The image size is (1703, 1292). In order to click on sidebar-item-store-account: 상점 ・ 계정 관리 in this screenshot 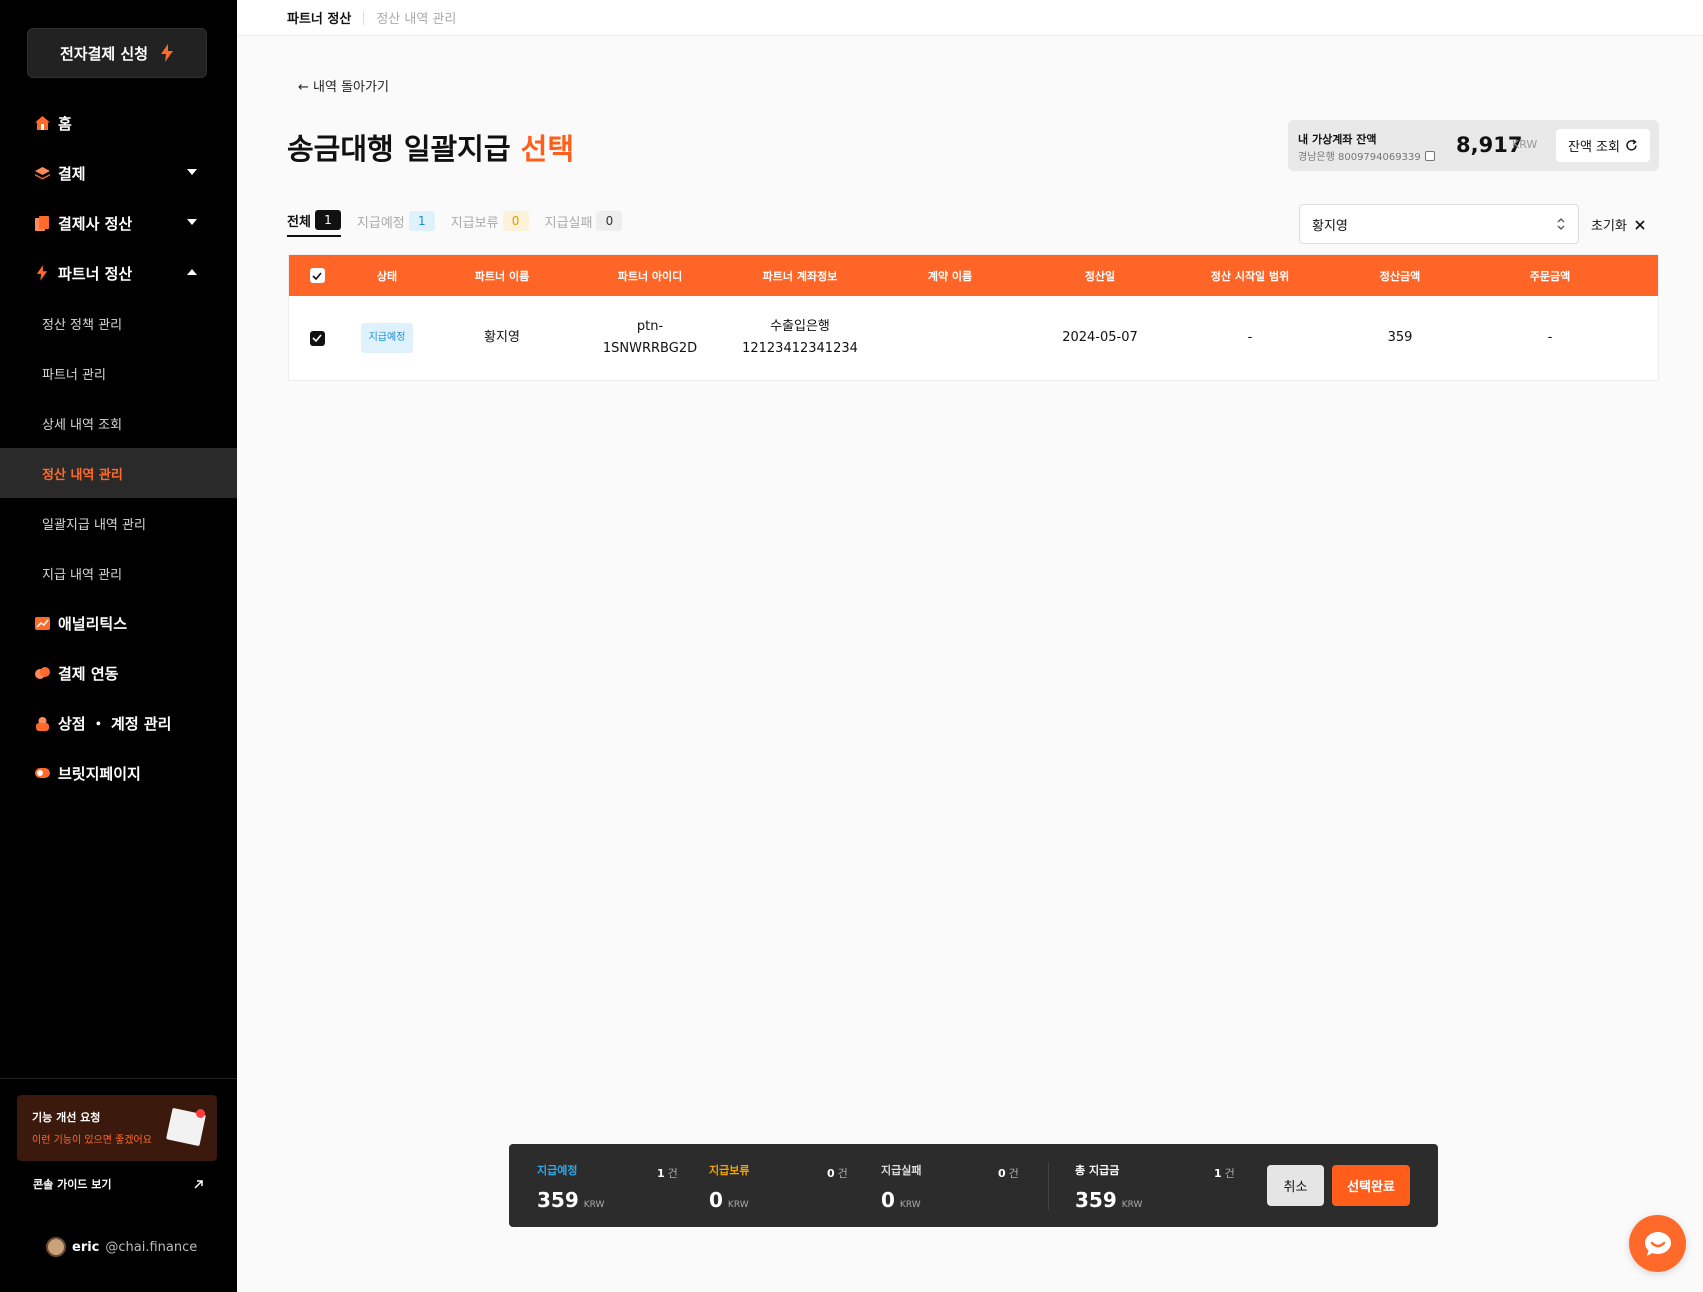, I will do `click(118, 723)`.